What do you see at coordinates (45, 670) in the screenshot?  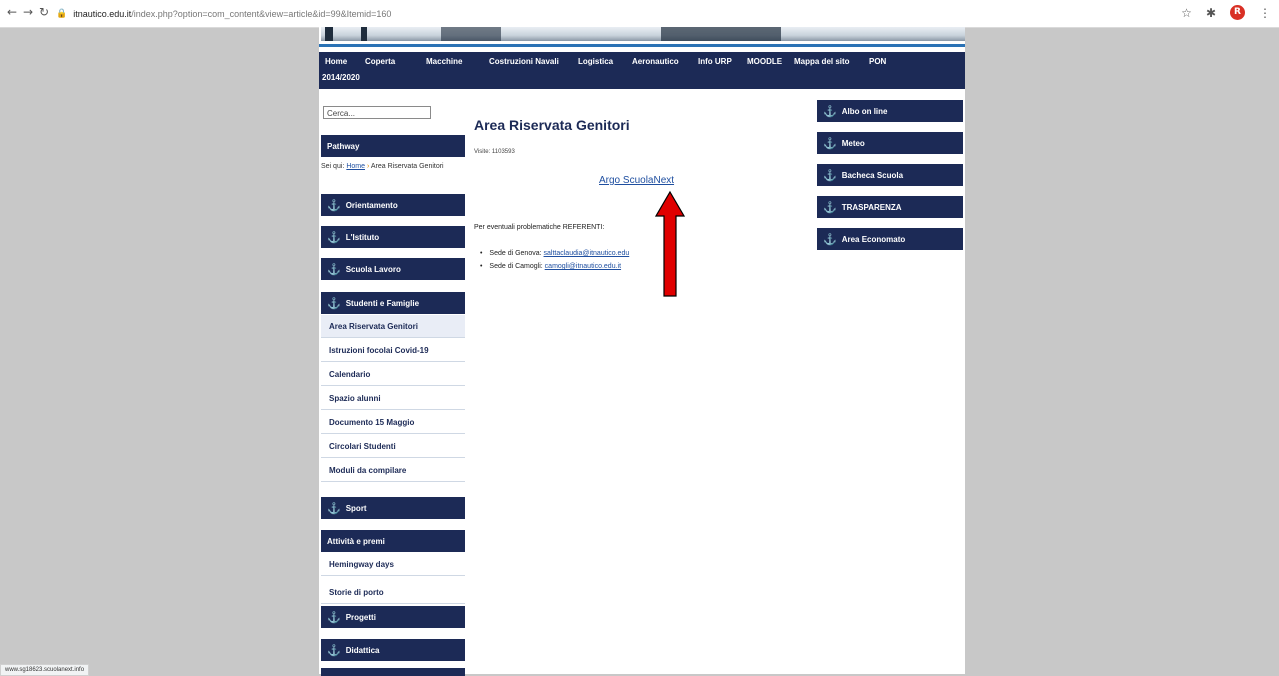 I see `status-bar-url: www.sg18623.scuolanext.info` at bounding box center [45, 670].